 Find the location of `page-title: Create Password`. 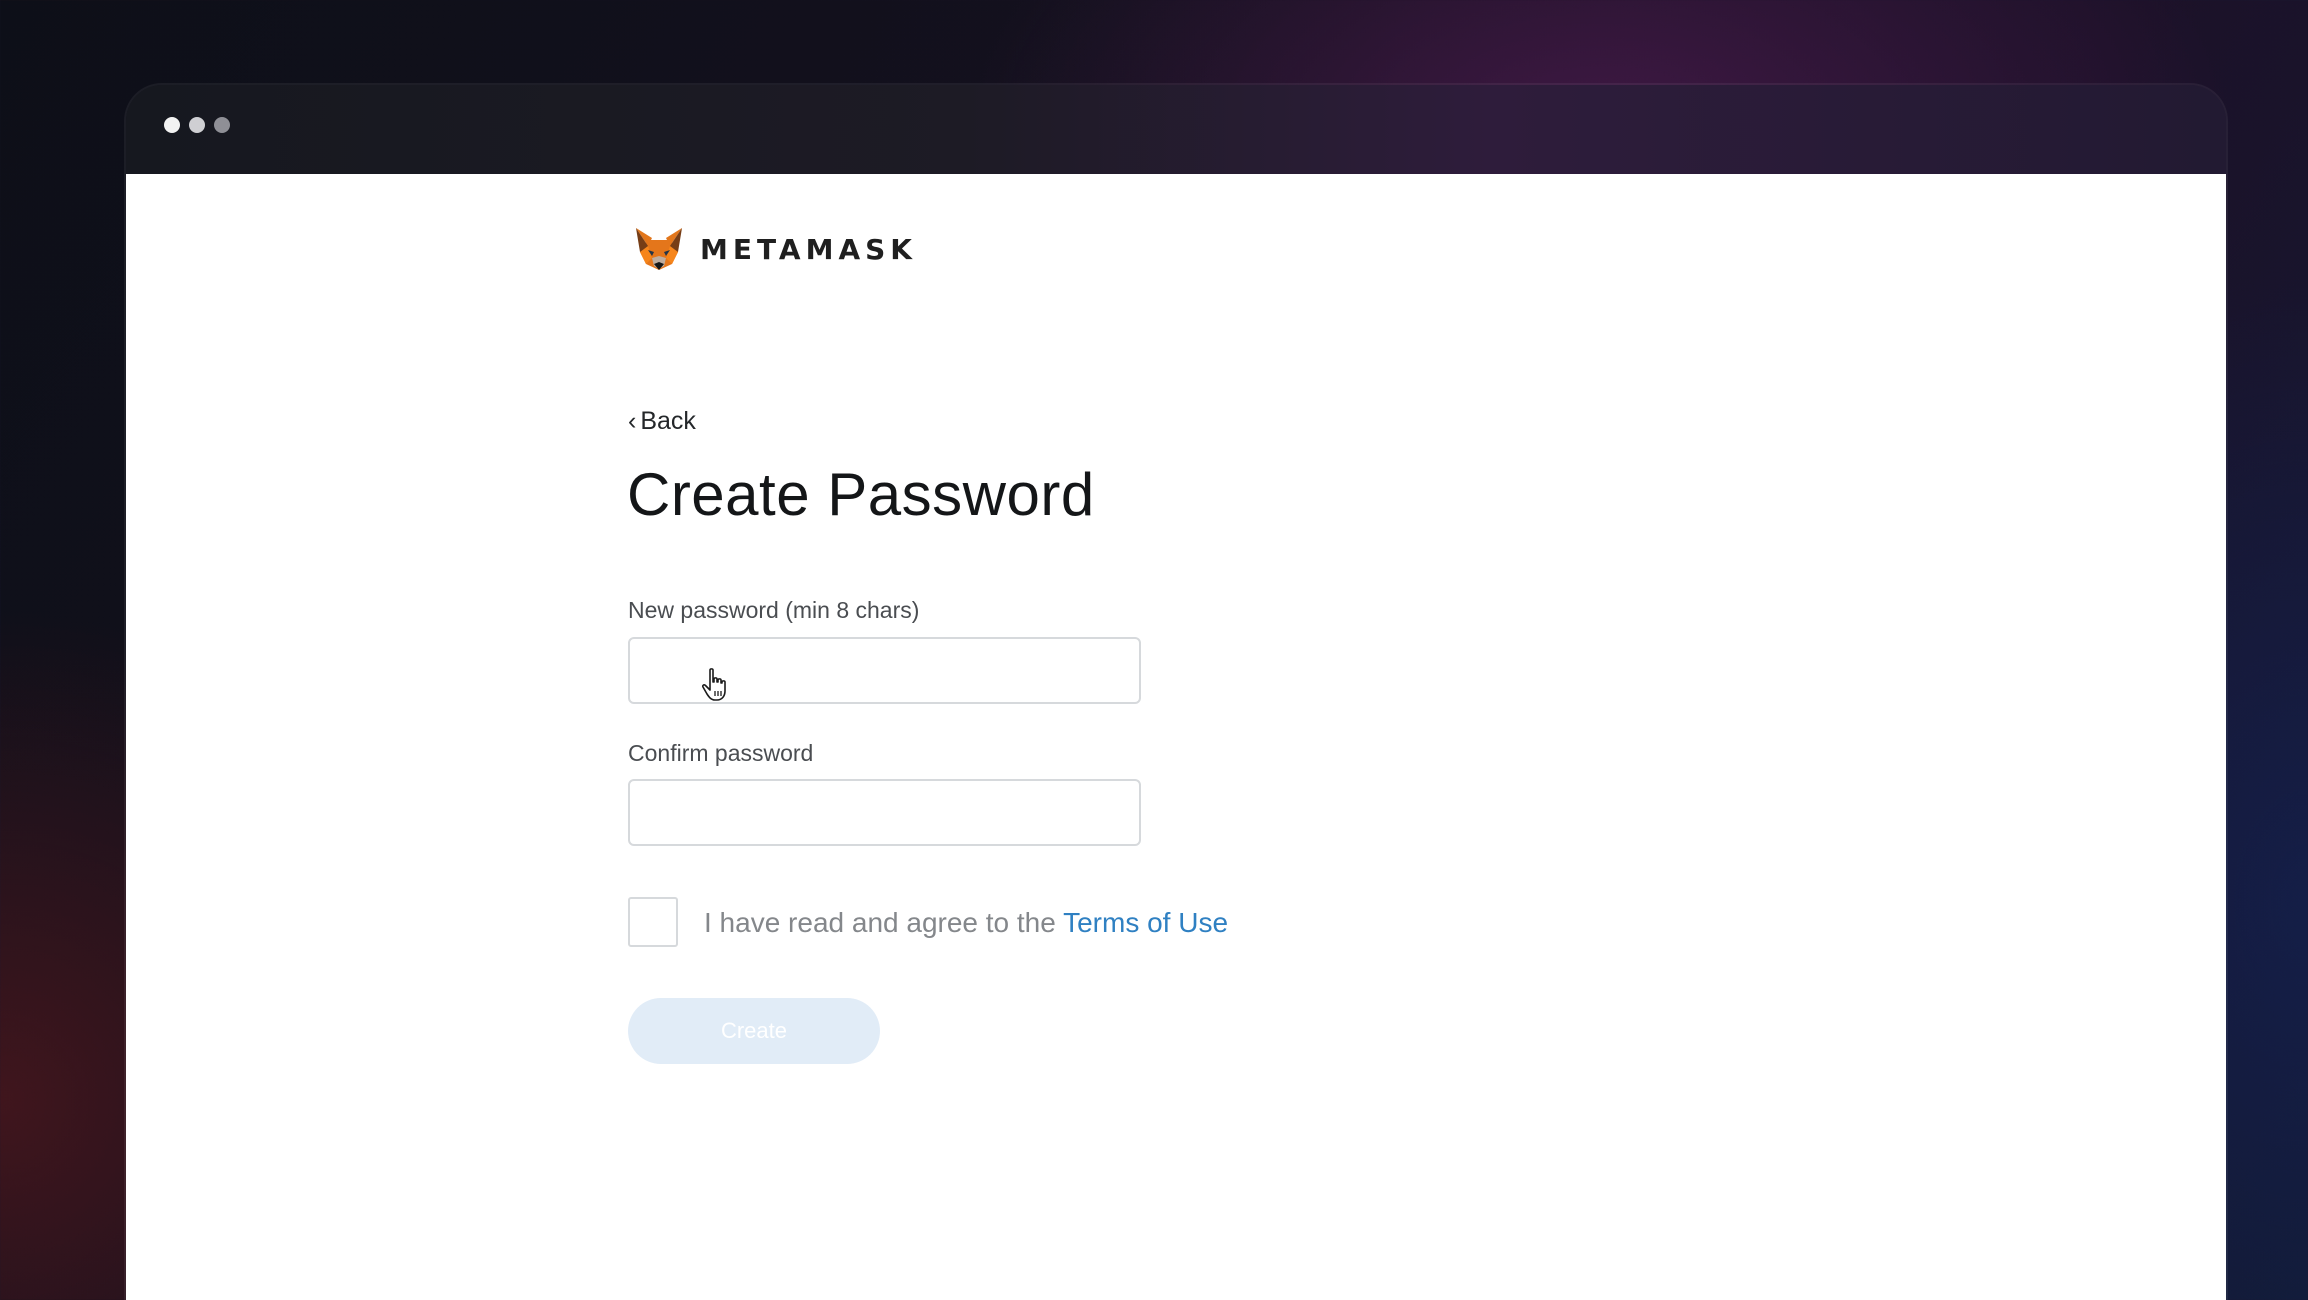

page-title: Create Password is located at coordinates (861, 494).